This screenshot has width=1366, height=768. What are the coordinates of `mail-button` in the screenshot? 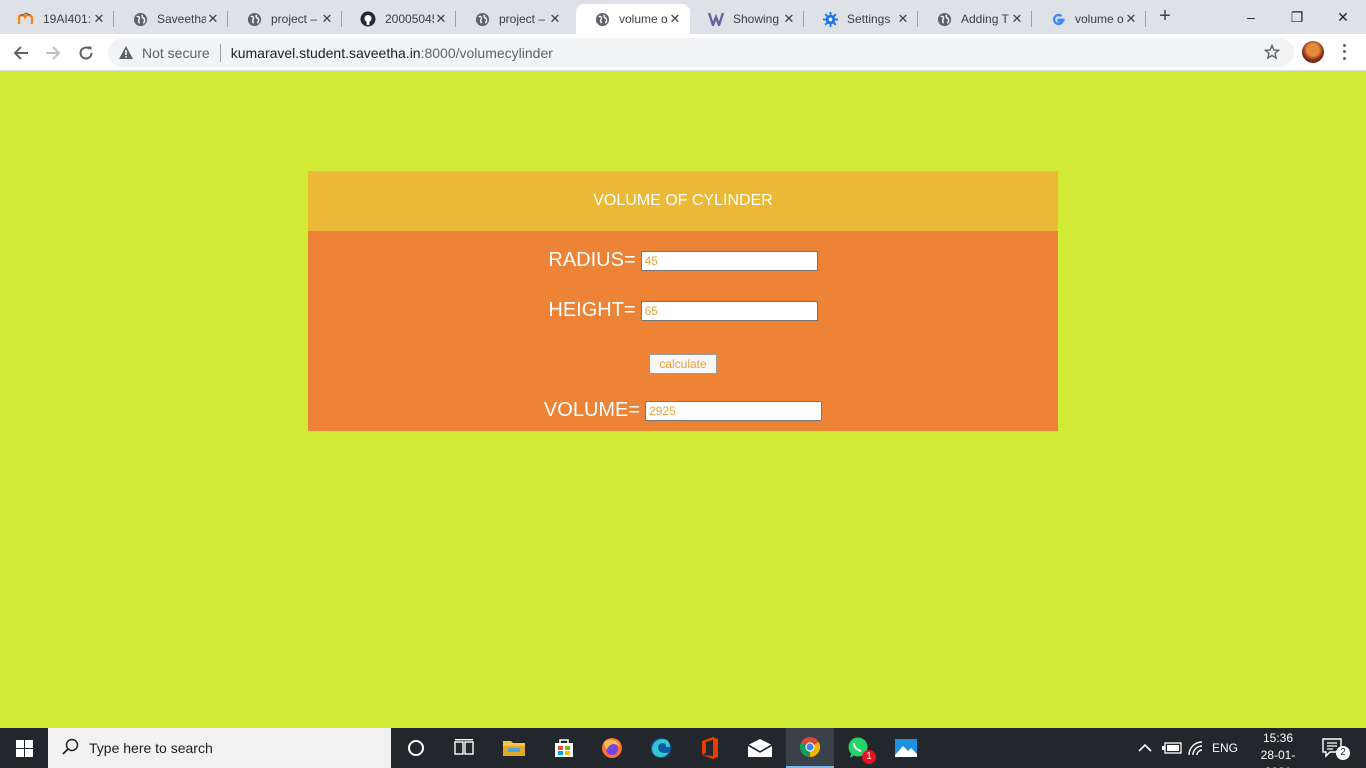 It's located at (760, 748).